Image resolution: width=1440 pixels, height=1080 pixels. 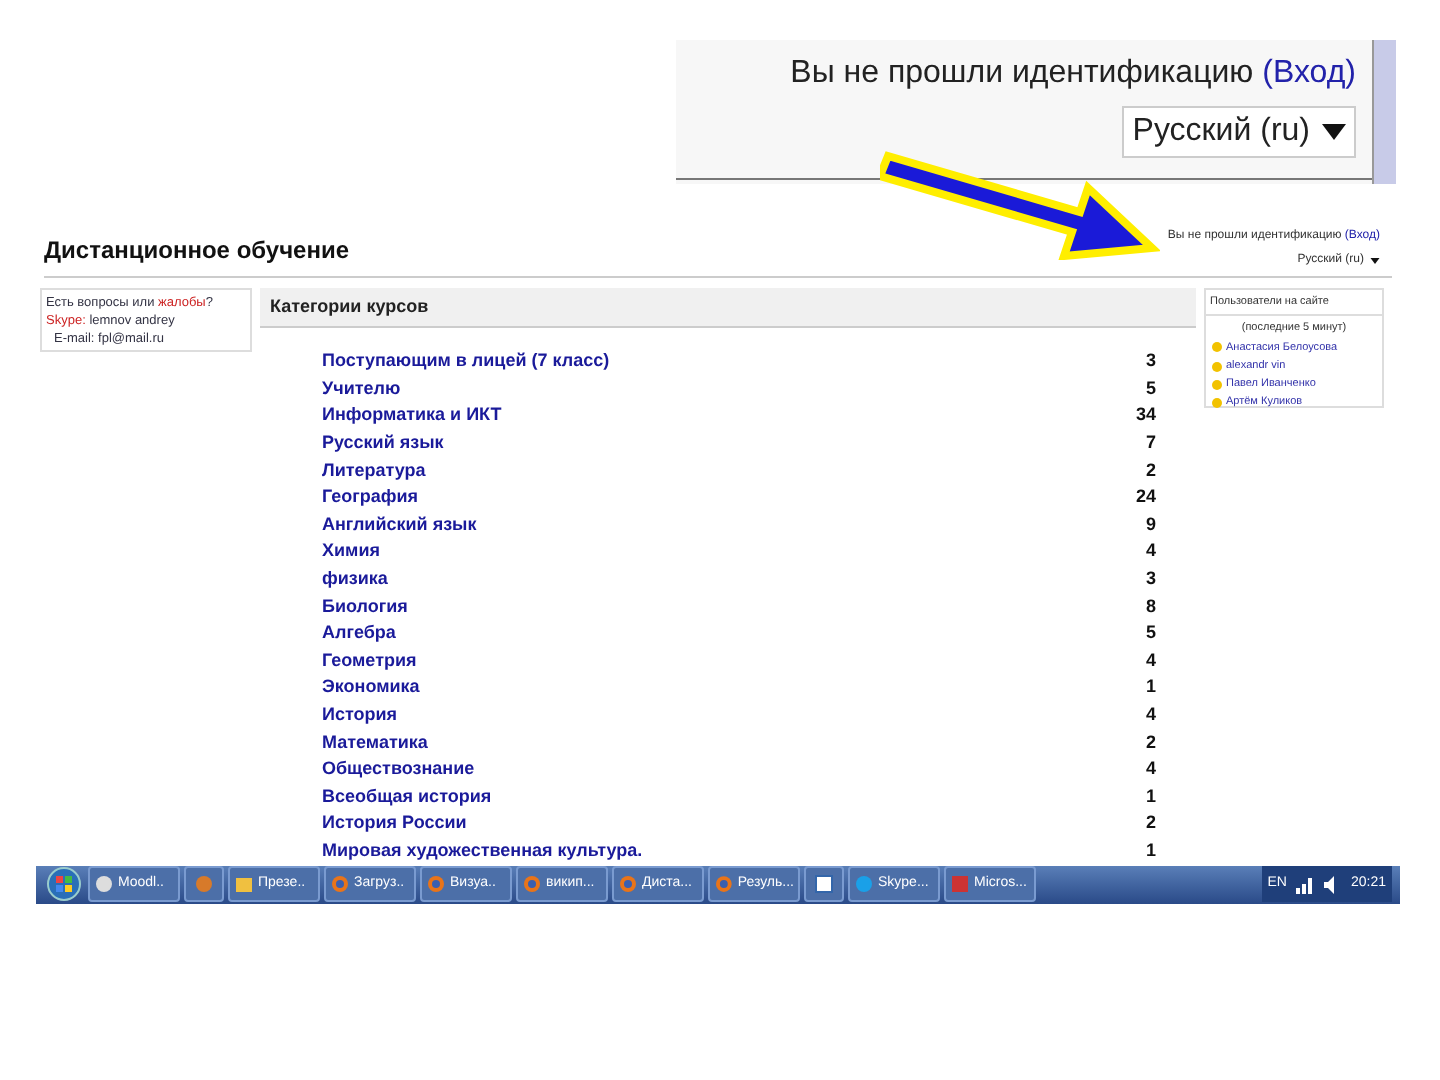 I want to click on category-link: Мировая художественная культура., so click(x=482, y=851).